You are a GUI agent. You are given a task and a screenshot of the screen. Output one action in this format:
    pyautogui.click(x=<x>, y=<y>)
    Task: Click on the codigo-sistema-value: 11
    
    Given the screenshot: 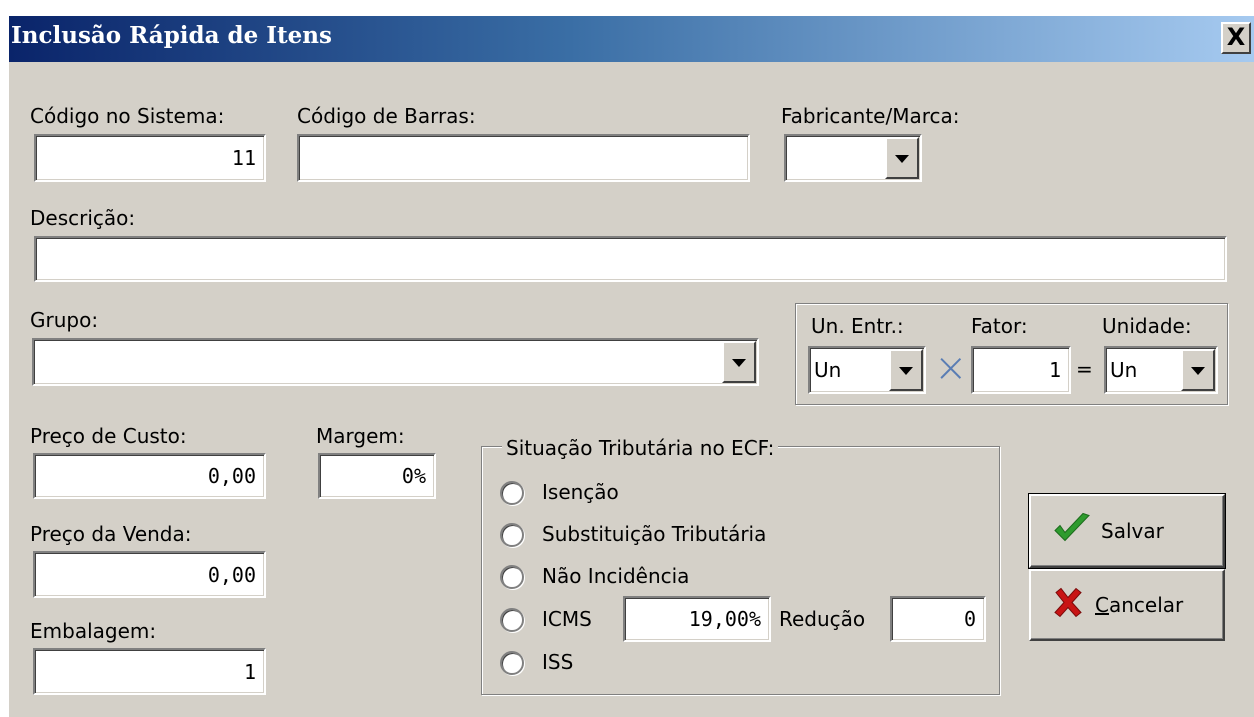 What is the action you would take?
    pyautogui.click(x=243, y=158)
    